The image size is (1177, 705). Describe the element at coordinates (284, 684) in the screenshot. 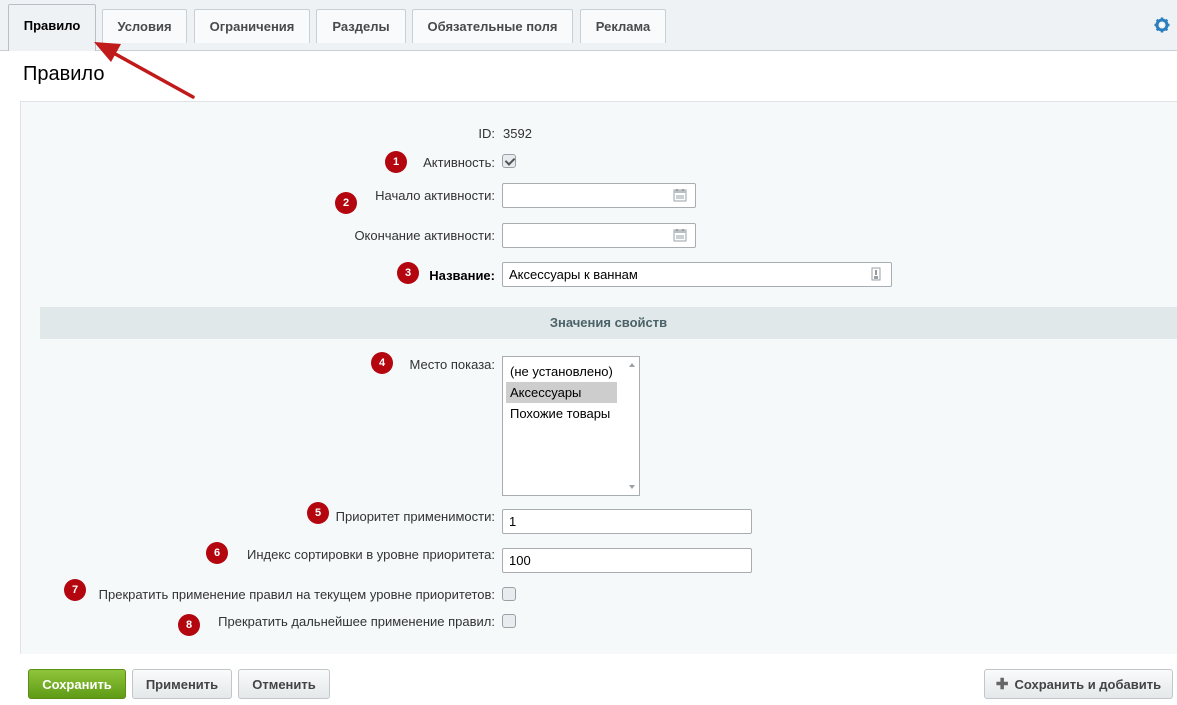

I see `cancel-button: Отменить` at that location.